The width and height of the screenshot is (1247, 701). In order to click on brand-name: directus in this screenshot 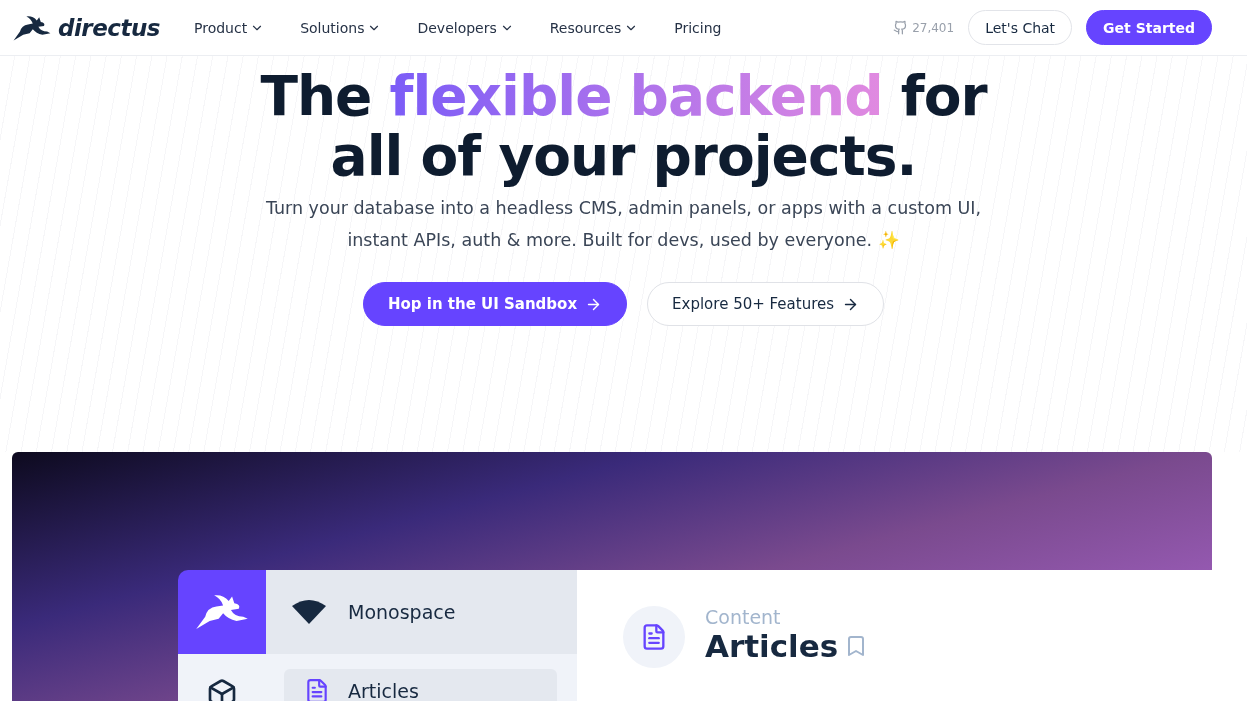, I will do `click(109, 27)`.